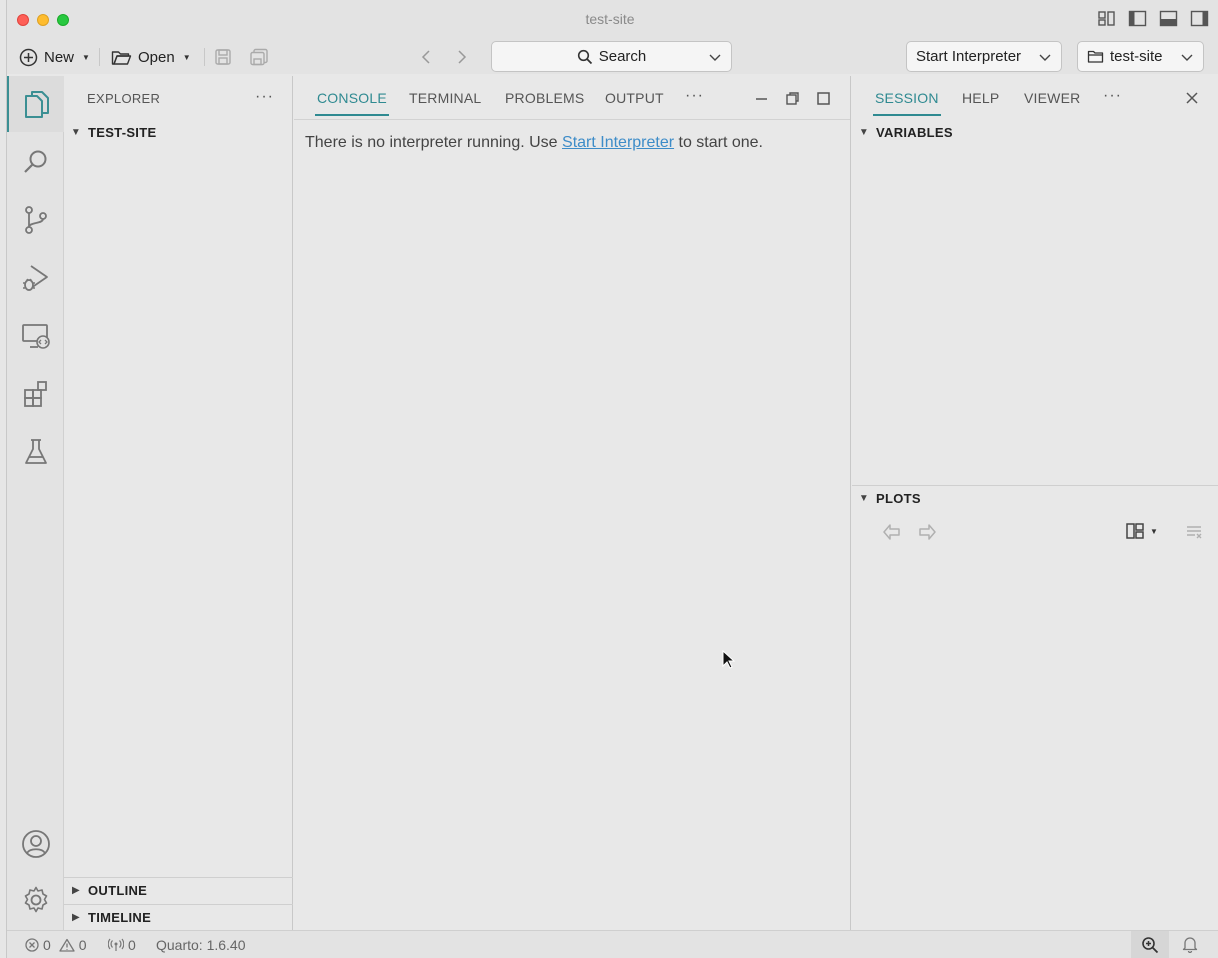 This screenshot has width=1218, height=958. I want to click on save-button, so click(223, 57).